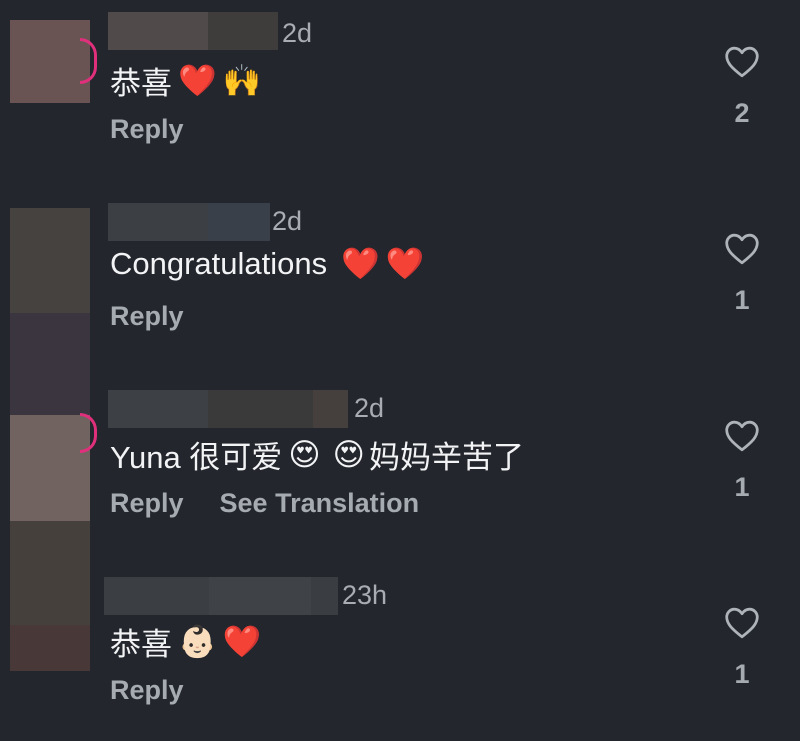  What do you see at coordinates (197, 641) in the screenshot?
I see `baby-emoji: 👶🏻` at bounding box center [197, 641].